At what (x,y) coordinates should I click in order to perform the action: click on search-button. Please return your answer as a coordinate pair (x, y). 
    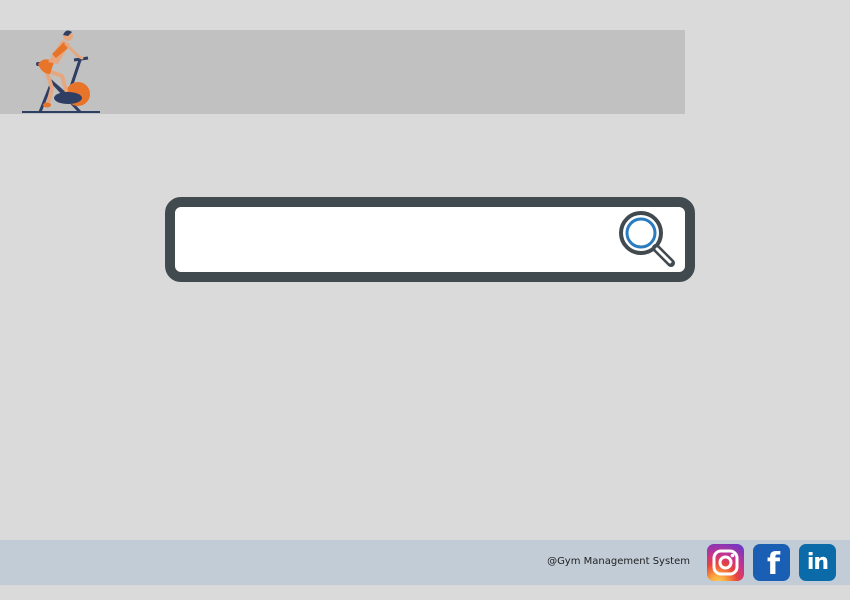
    Looking at the image, I should click on (648, 239).